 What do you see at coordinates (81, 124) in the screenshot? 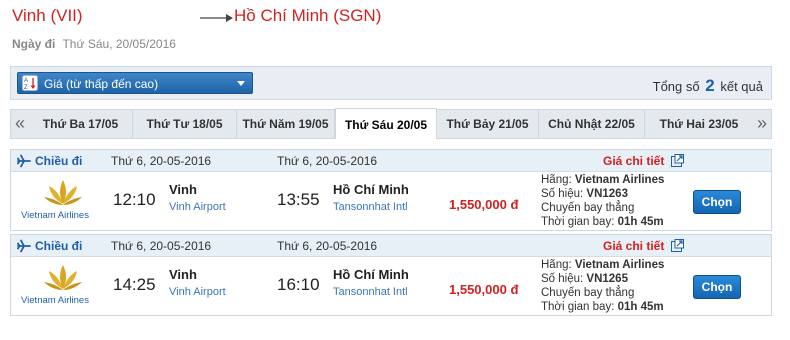
I see `tab-date-1705: Thứ Ba 17/05` at bounding box center [81, 124].